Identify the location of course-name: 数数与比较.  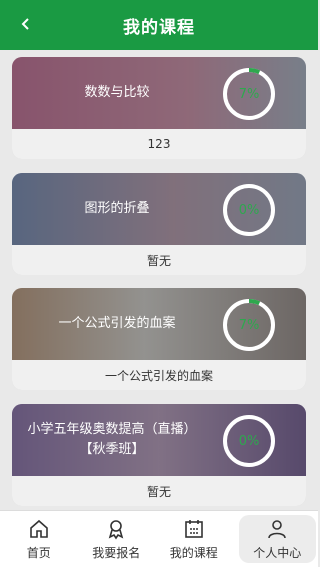
(117, 92).